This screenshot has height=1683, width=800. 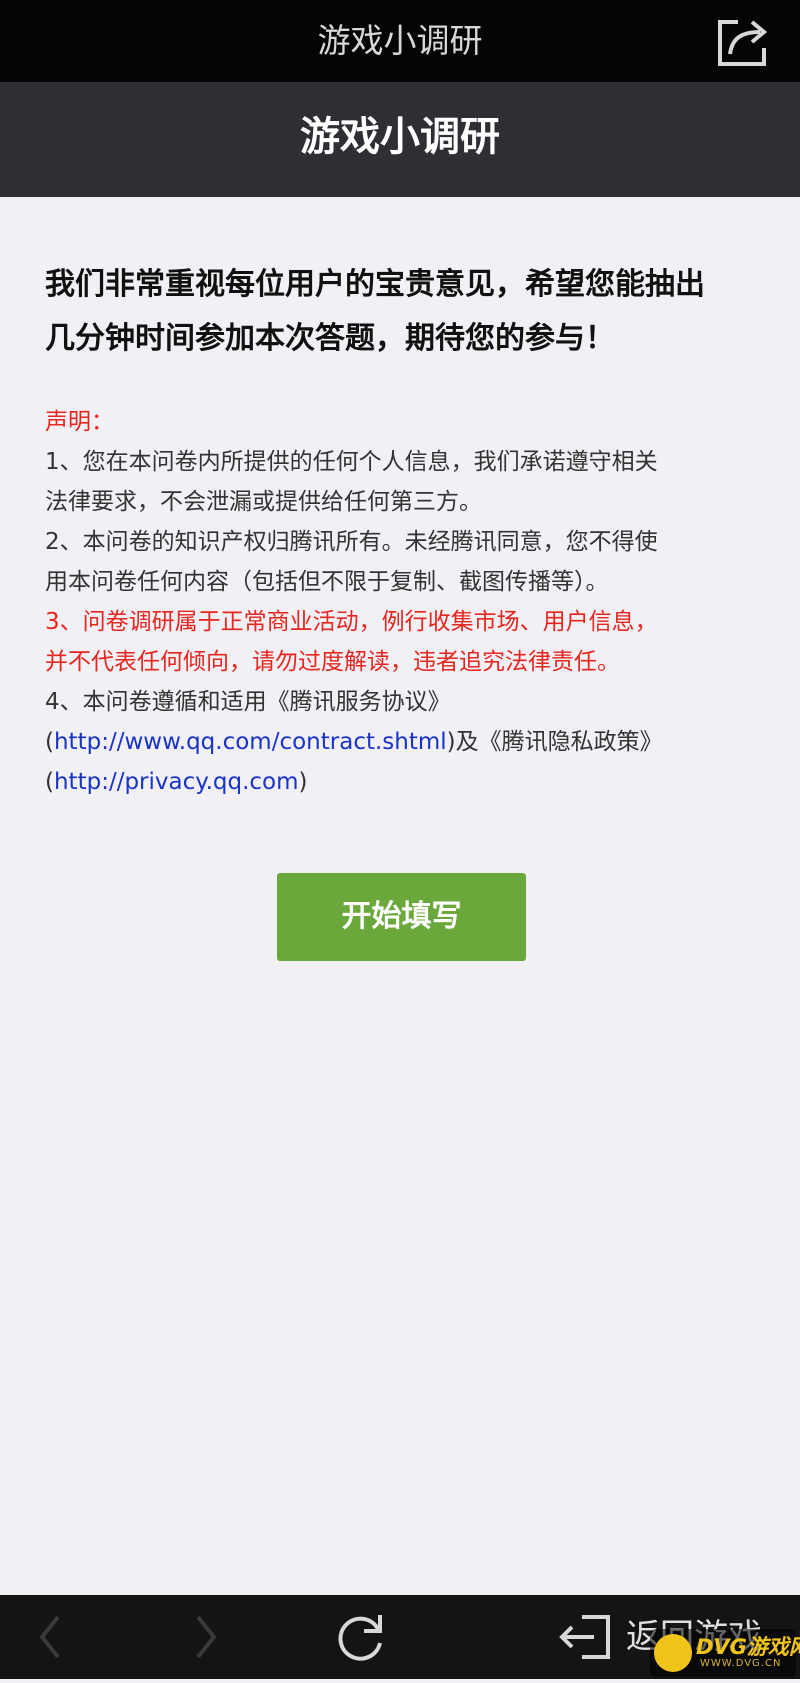 What do you see at coordinates (79, 422) in the screenshot?
I see `declaration-heading: 声明：` at bounding box center [79, 422].